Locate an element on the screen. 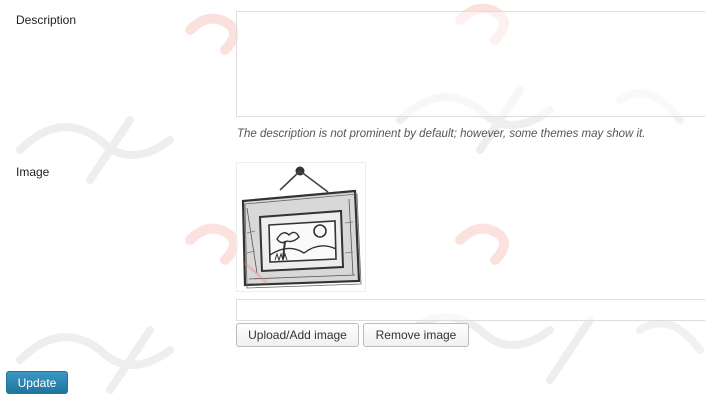 This screenshot has width=705, height=400. description-label: Description is located at coordinates (46, 20).